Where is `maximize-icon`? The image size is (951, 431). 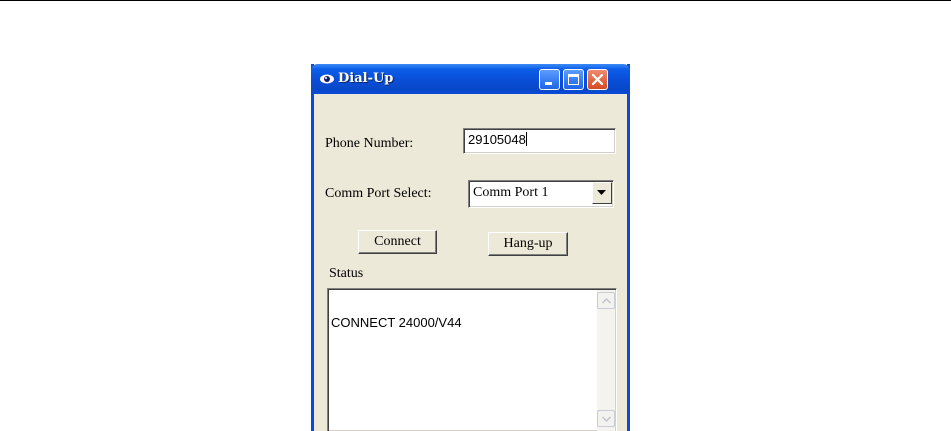 maximize-icon is located at coordinates (573, 79).